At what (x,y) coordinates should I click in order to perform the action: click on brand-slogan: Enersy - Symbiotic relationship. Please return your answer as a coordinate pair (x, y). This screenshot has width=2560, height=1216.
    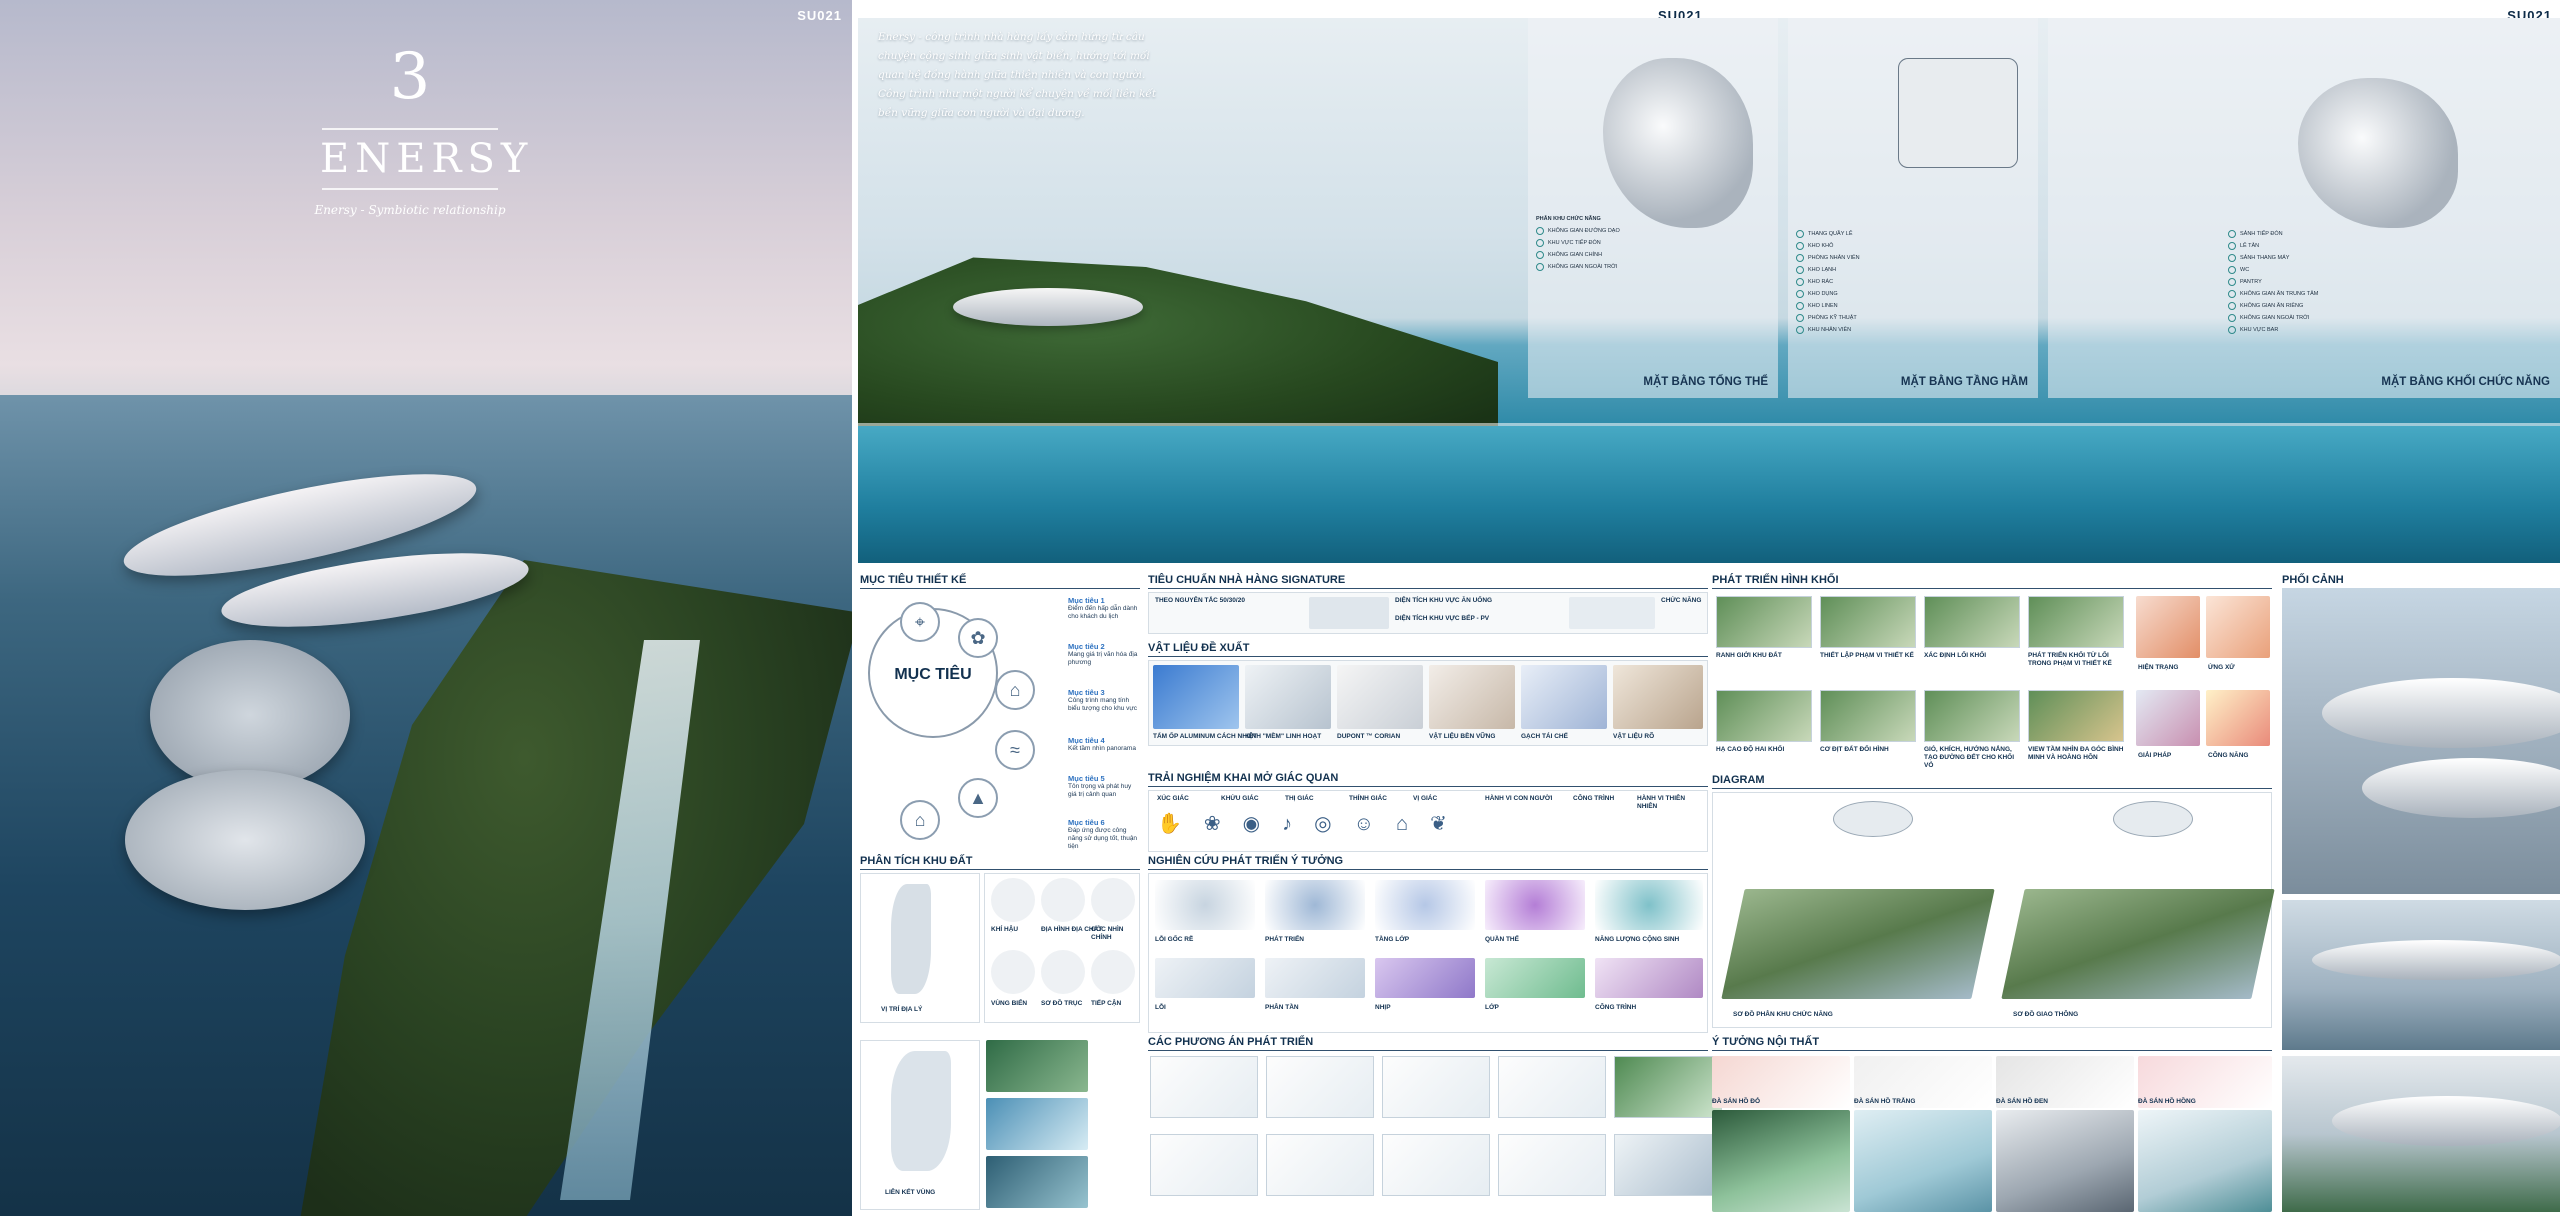
    Looking at the image, I should click on (410, 210).